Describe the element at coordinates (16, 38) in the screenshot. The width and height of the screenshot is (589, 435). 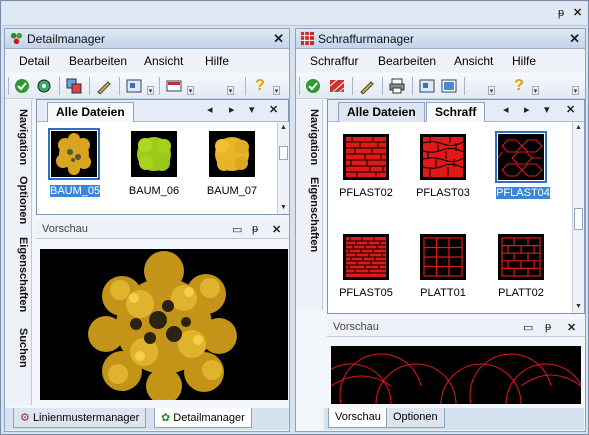
I see `detail-manager-icon` at that location.